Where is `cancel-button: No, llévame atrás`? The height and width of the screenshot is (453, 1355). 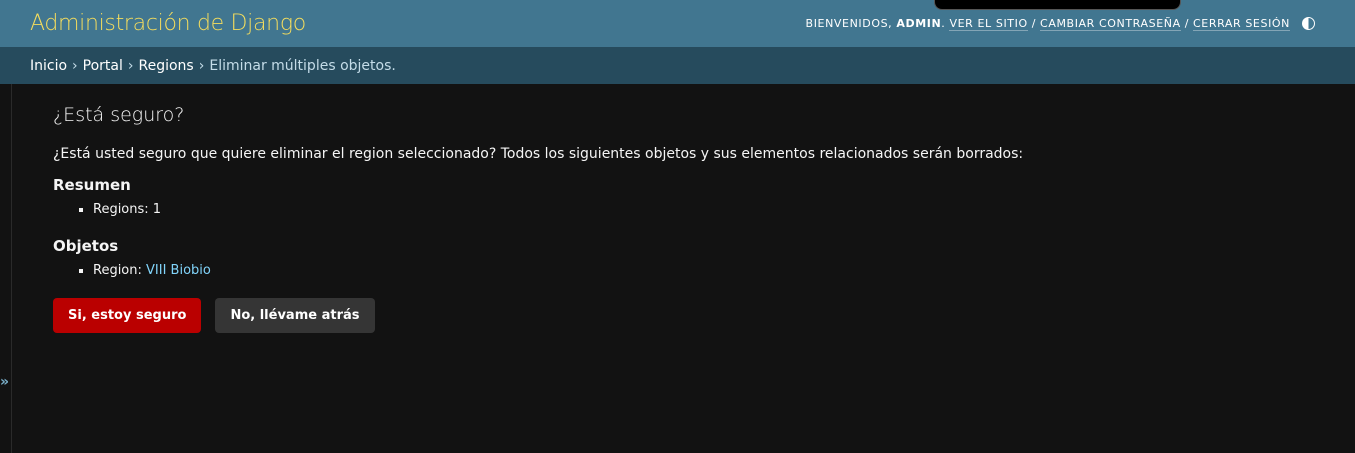 cancel-button: No, llévame atrás is located at coordinates (295, 315).